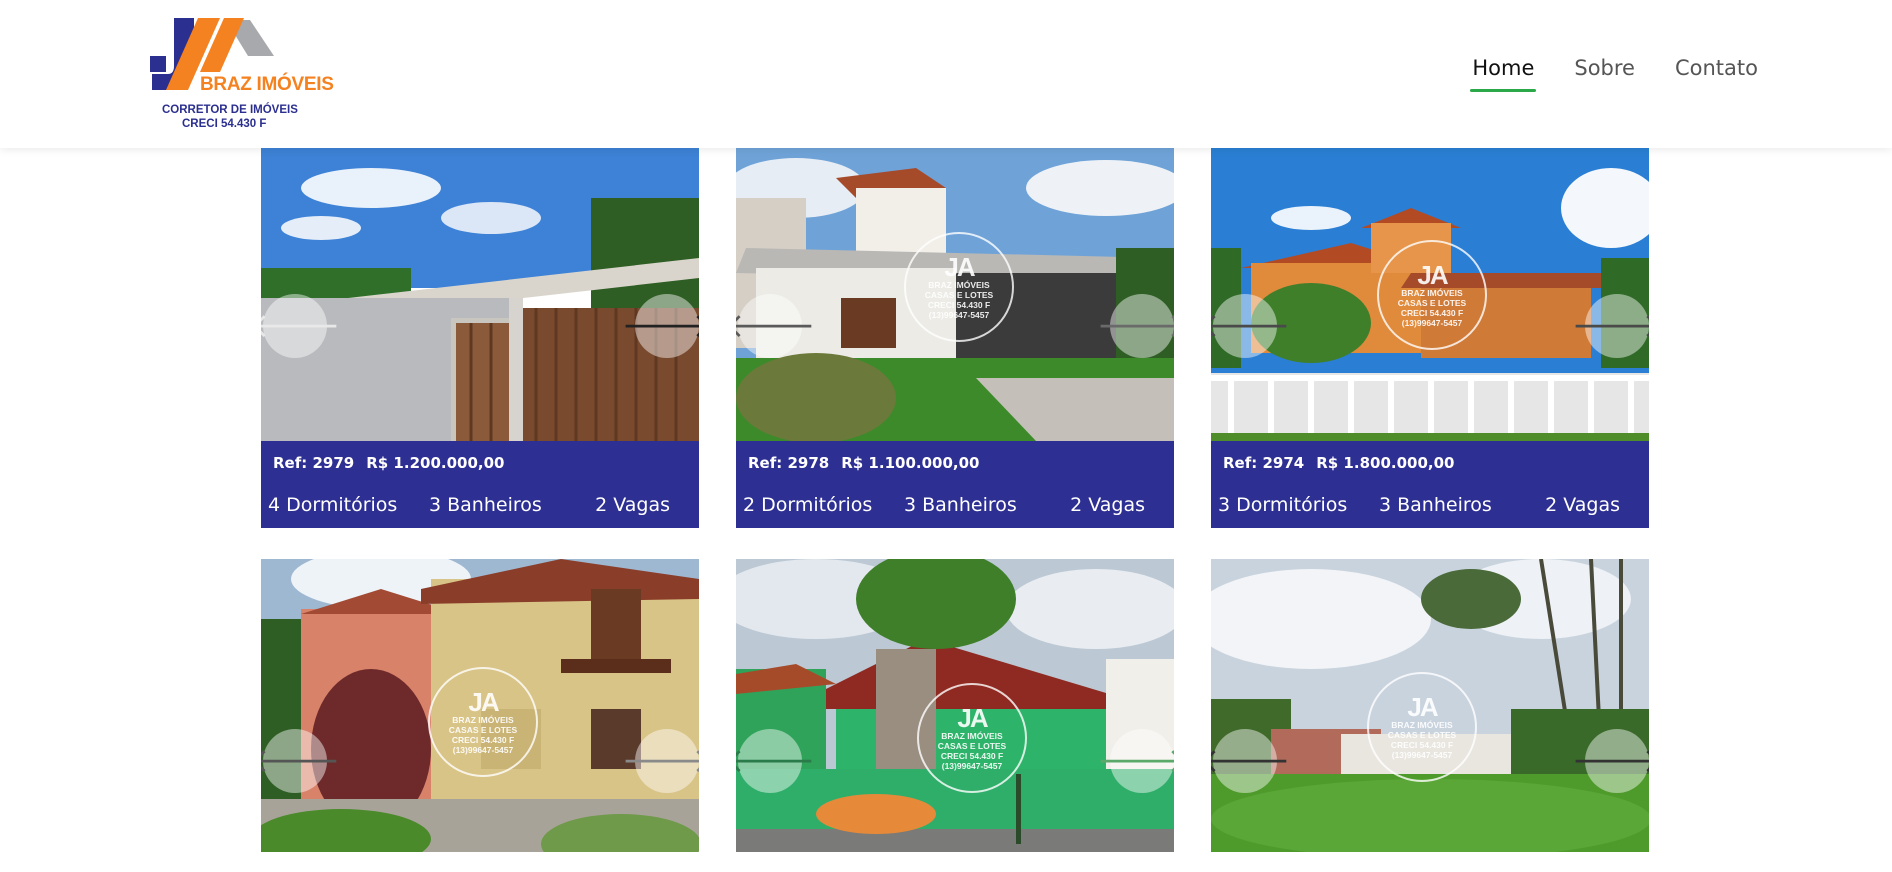 This screenshot has height=872, width=1892. I want to click on listing-bedrooms: 2 Dormitórios, so click(808, 505).